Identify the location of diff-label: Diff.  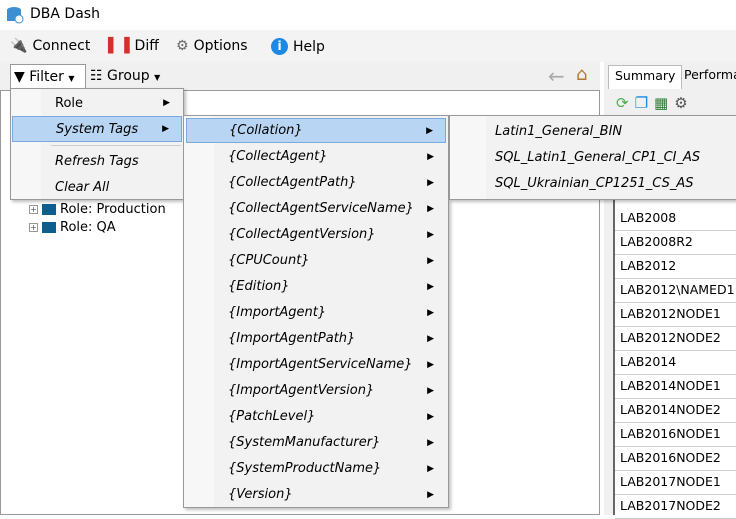
(146, 46).